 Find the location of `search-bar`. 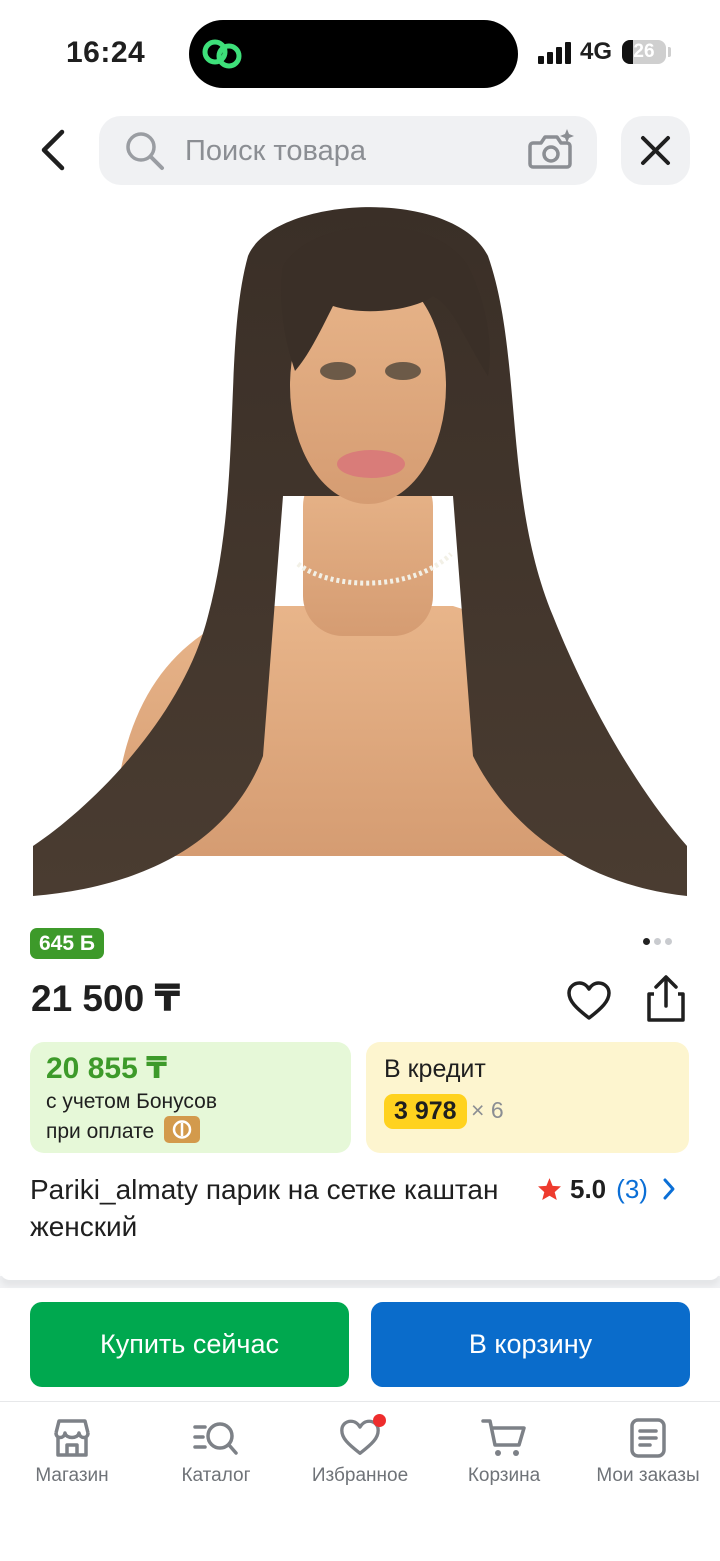

search-bar is located at coordinates (348, 151).